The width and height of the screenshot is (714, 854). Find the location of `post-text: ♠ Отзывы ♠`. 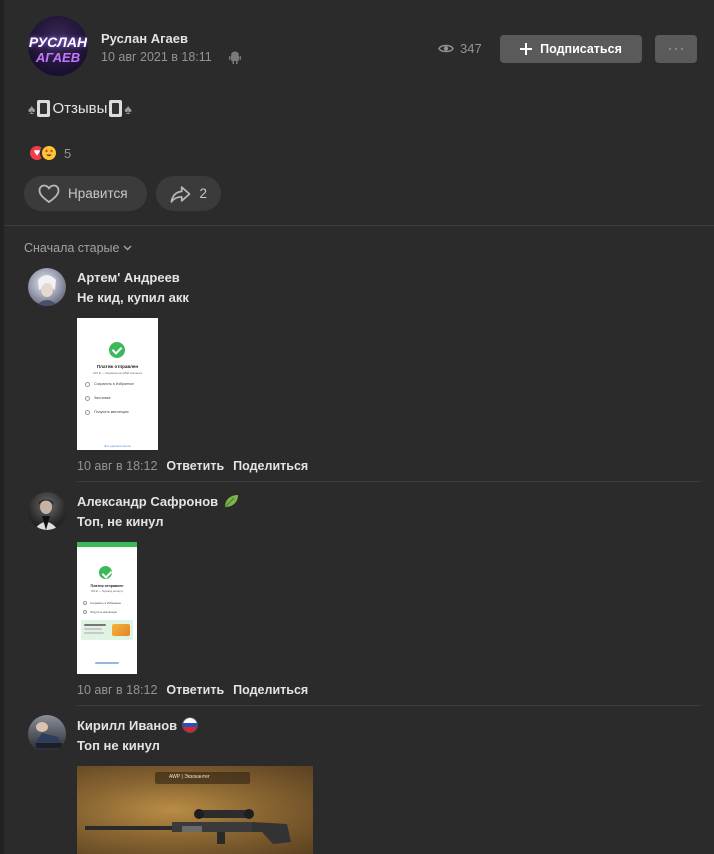

post-text: ♠ Отзывы ♠ is located at coordinates (80, 108).